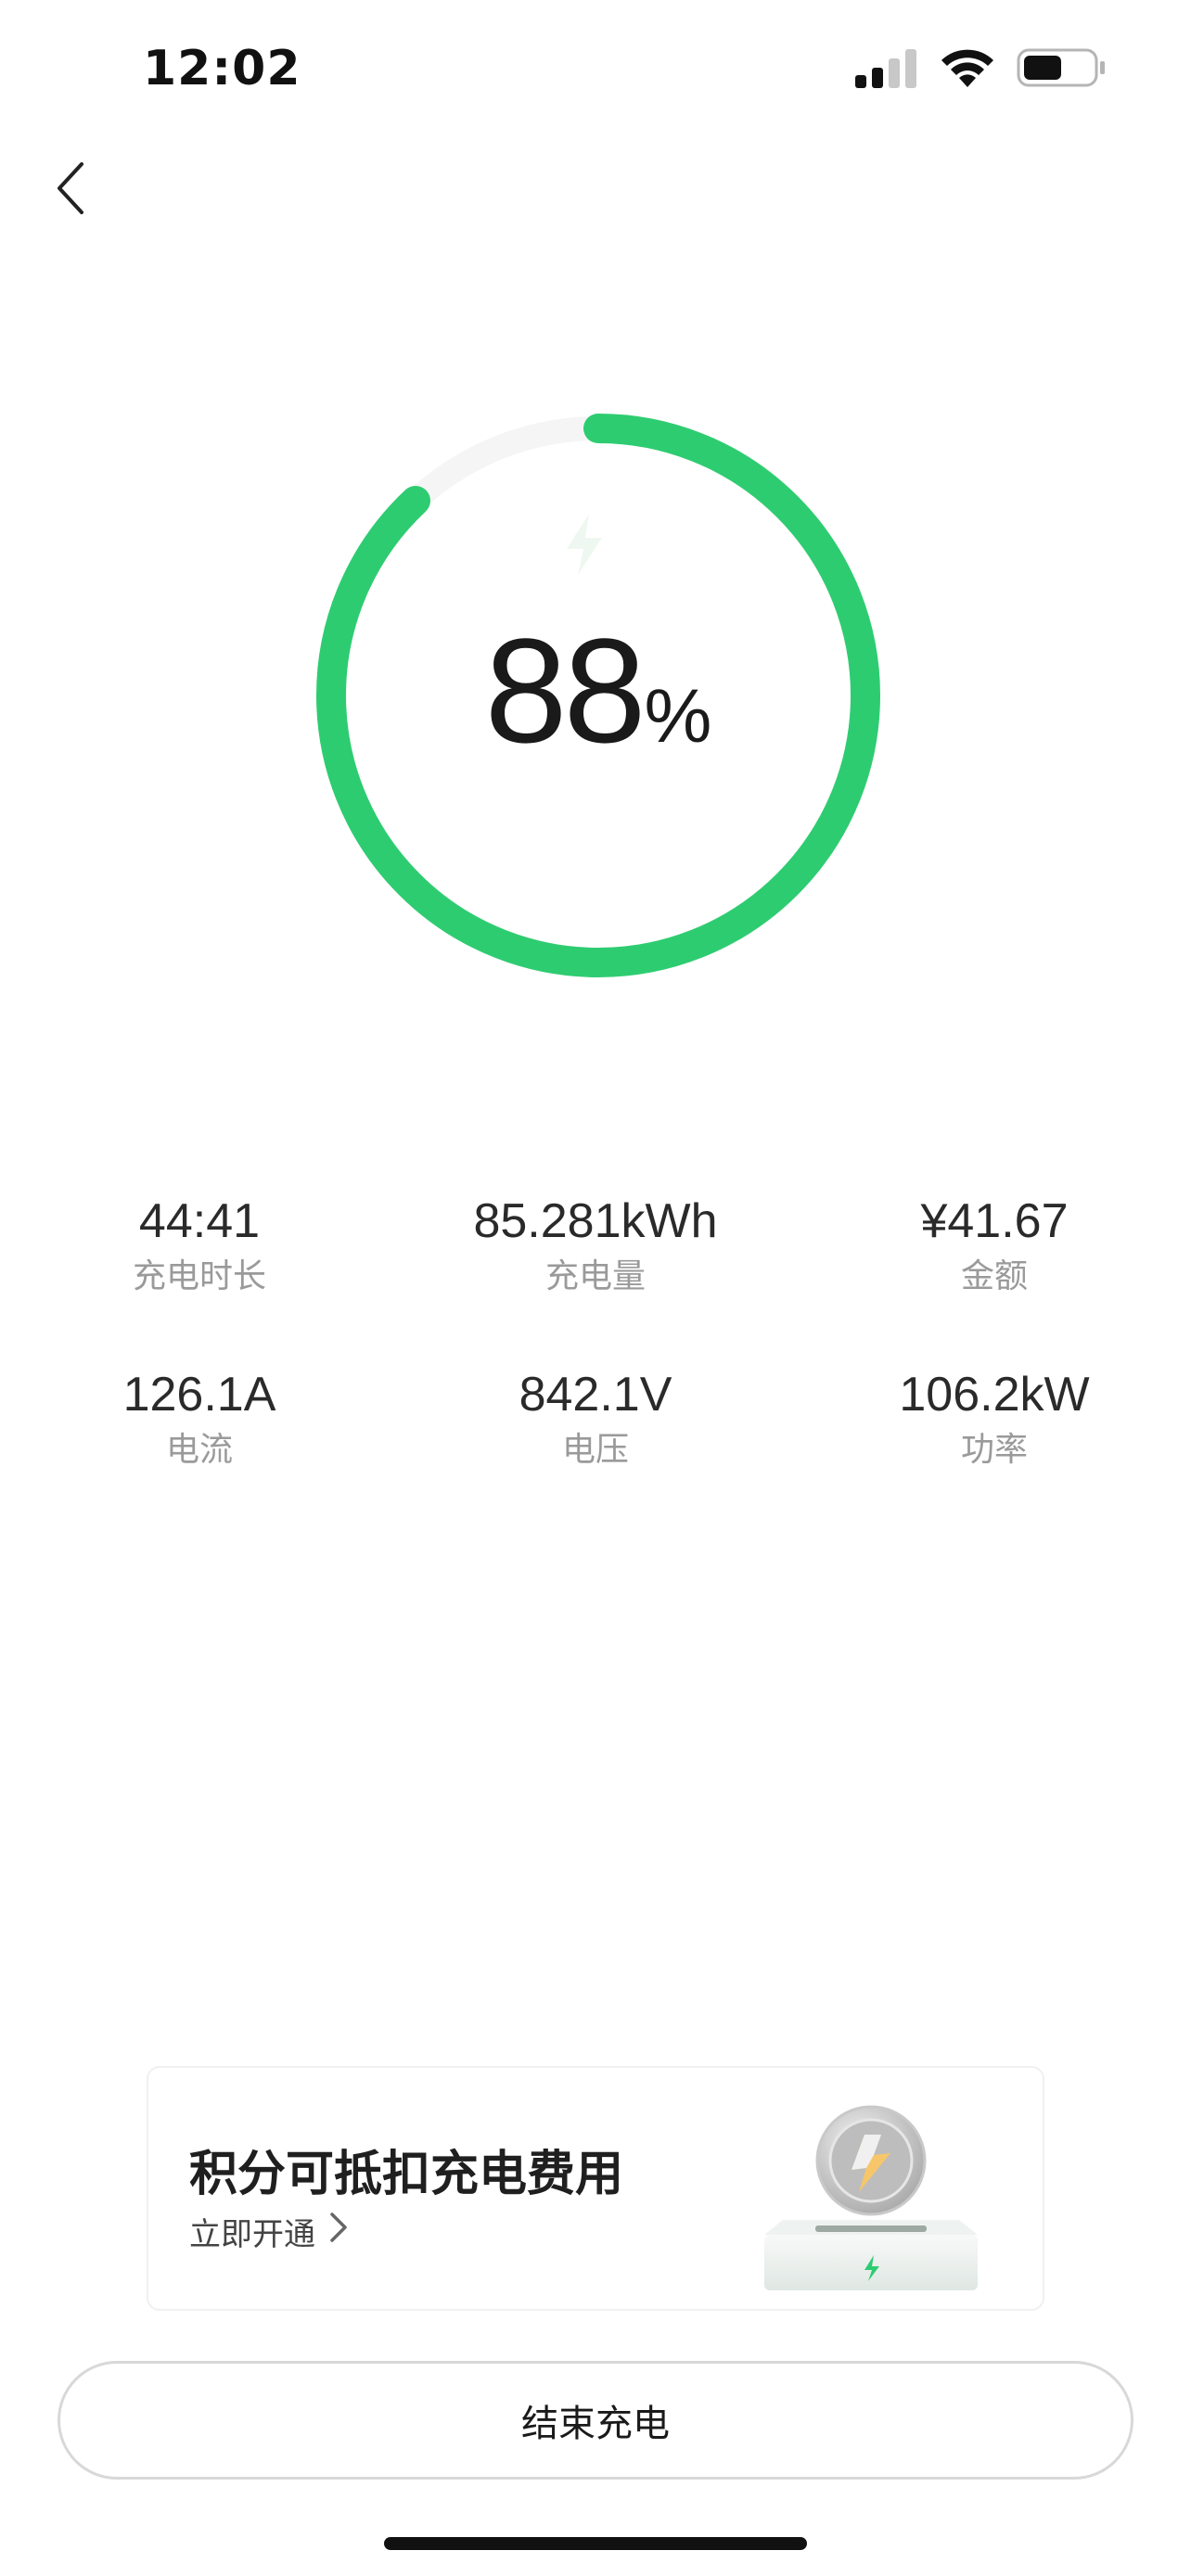  What do you see at coordinates (871, 2195) in the screenshot?
I see `points-coin-illustration` at bounding box center [871, 2195].